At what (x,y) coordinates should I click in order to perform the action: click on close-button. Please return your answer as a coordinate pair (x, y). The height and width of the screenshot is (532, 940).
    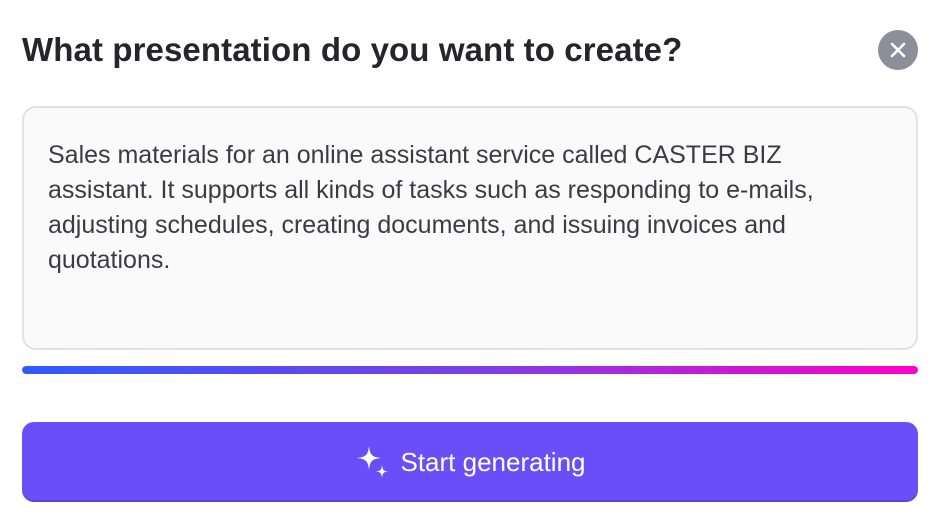
    Looking at the image, I should click on (898, 50).